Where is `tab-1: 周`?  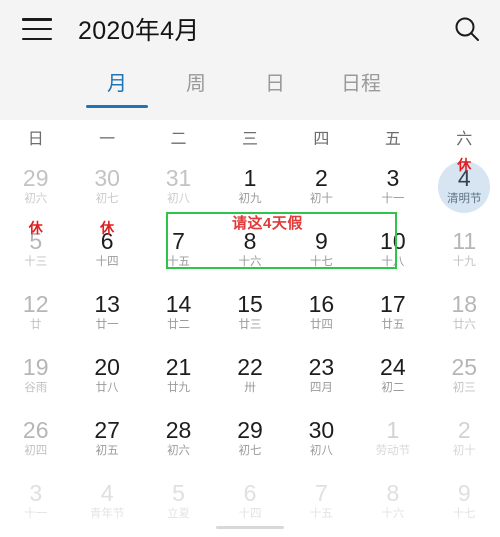
tab-1: 周 is located at coordinates (196, 77).